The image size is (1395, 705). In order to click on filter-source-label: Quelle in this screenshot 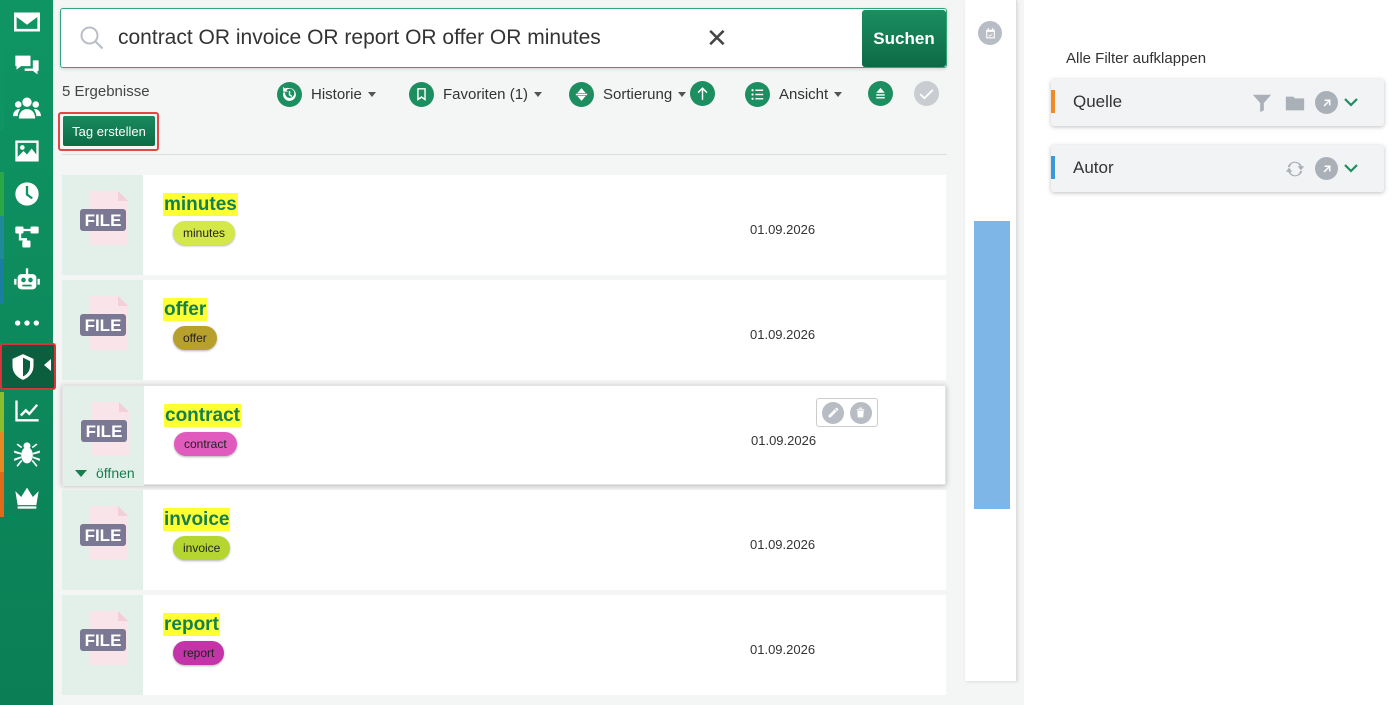, I will do `click(1098, 101)`.